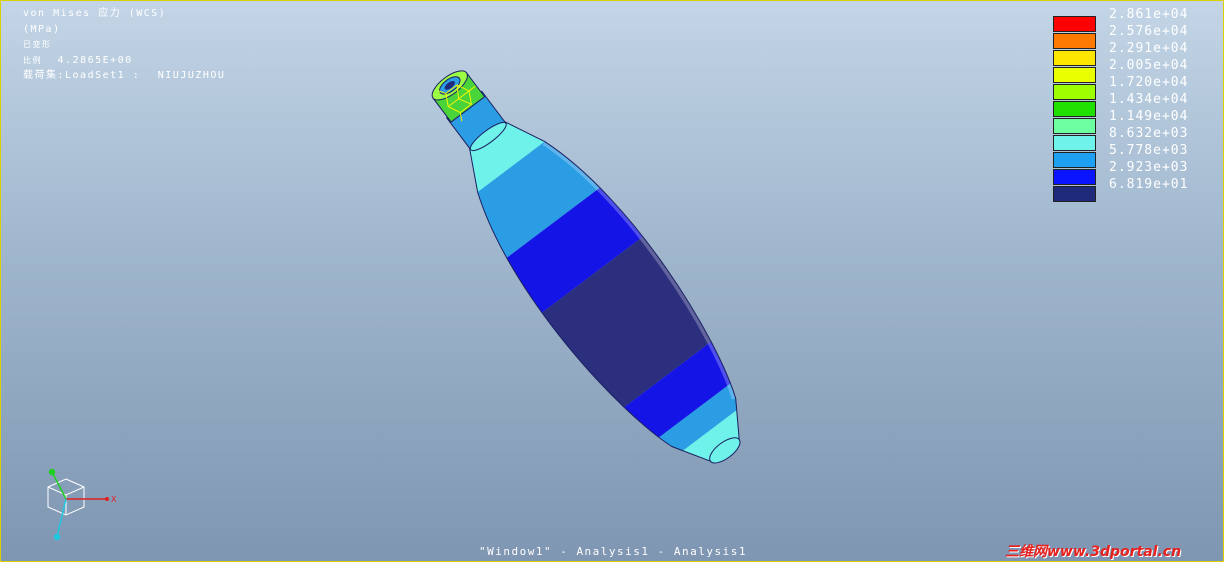  What do you see at coordinates (1093, 552) in the screenshot?
I see `watermark: 三维网www.3dportal.cn` at bounding box center [1093, 552].